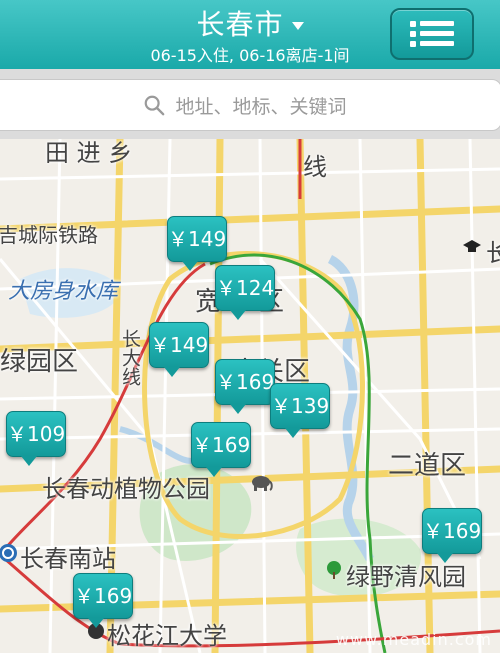  Describe the element at coordinates (427, 466) in the screenshot. I see `map-label-erdao: 二道区` at that location.